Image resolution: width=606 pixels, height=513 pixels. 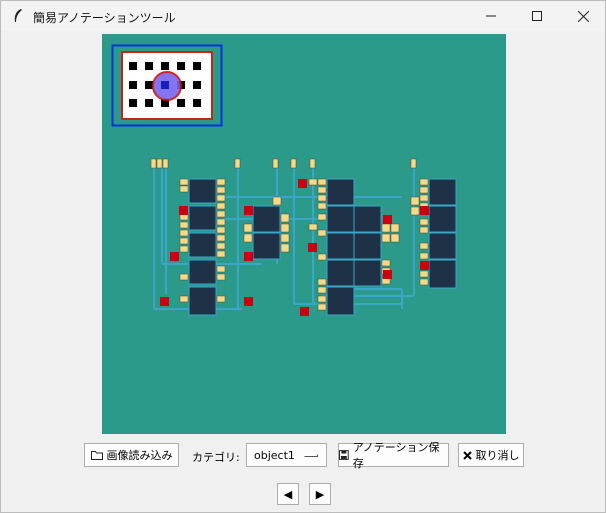 I want to click on dropdown-indicator-icon, so click(x=311, y=455).